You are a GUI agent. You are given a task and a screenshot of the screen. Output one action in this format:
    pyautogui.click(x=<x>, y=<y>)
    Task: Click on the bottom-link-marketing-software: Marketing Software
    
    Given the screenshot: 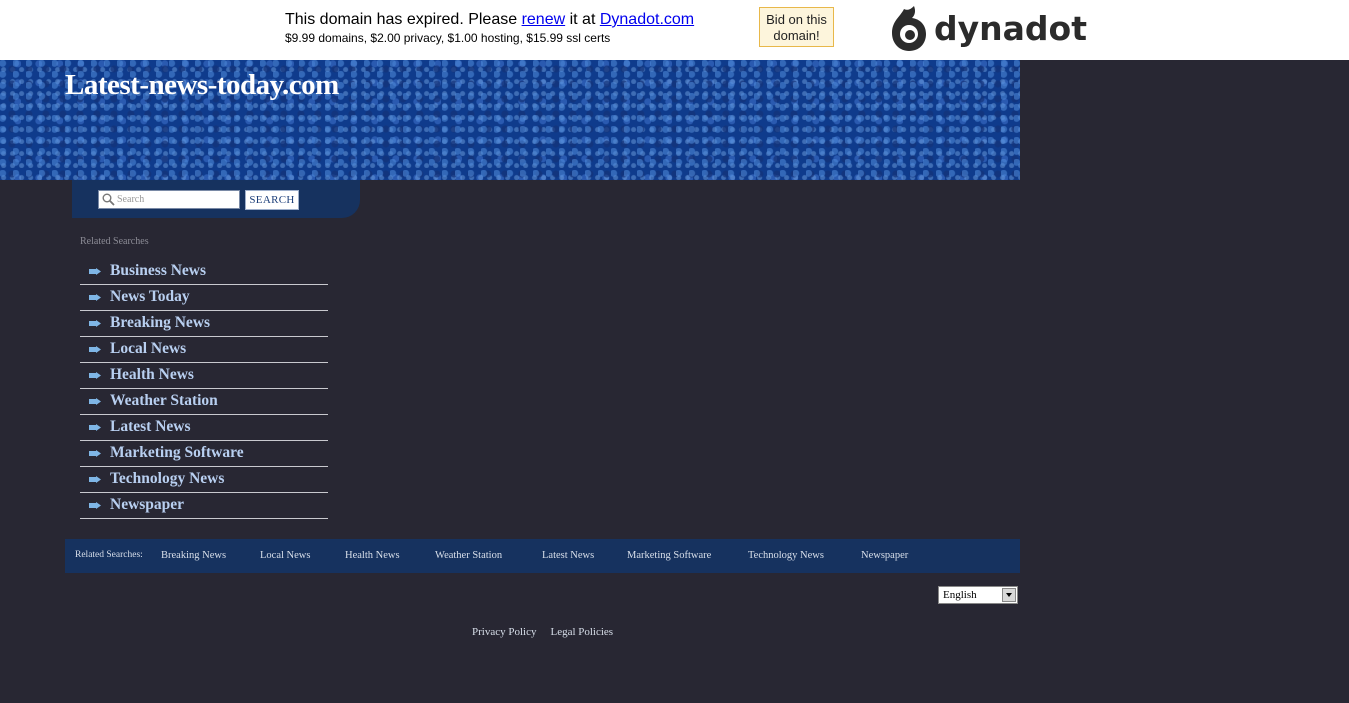 What is the action you would take?
    pyautogui.click(x=669, y=555)
    